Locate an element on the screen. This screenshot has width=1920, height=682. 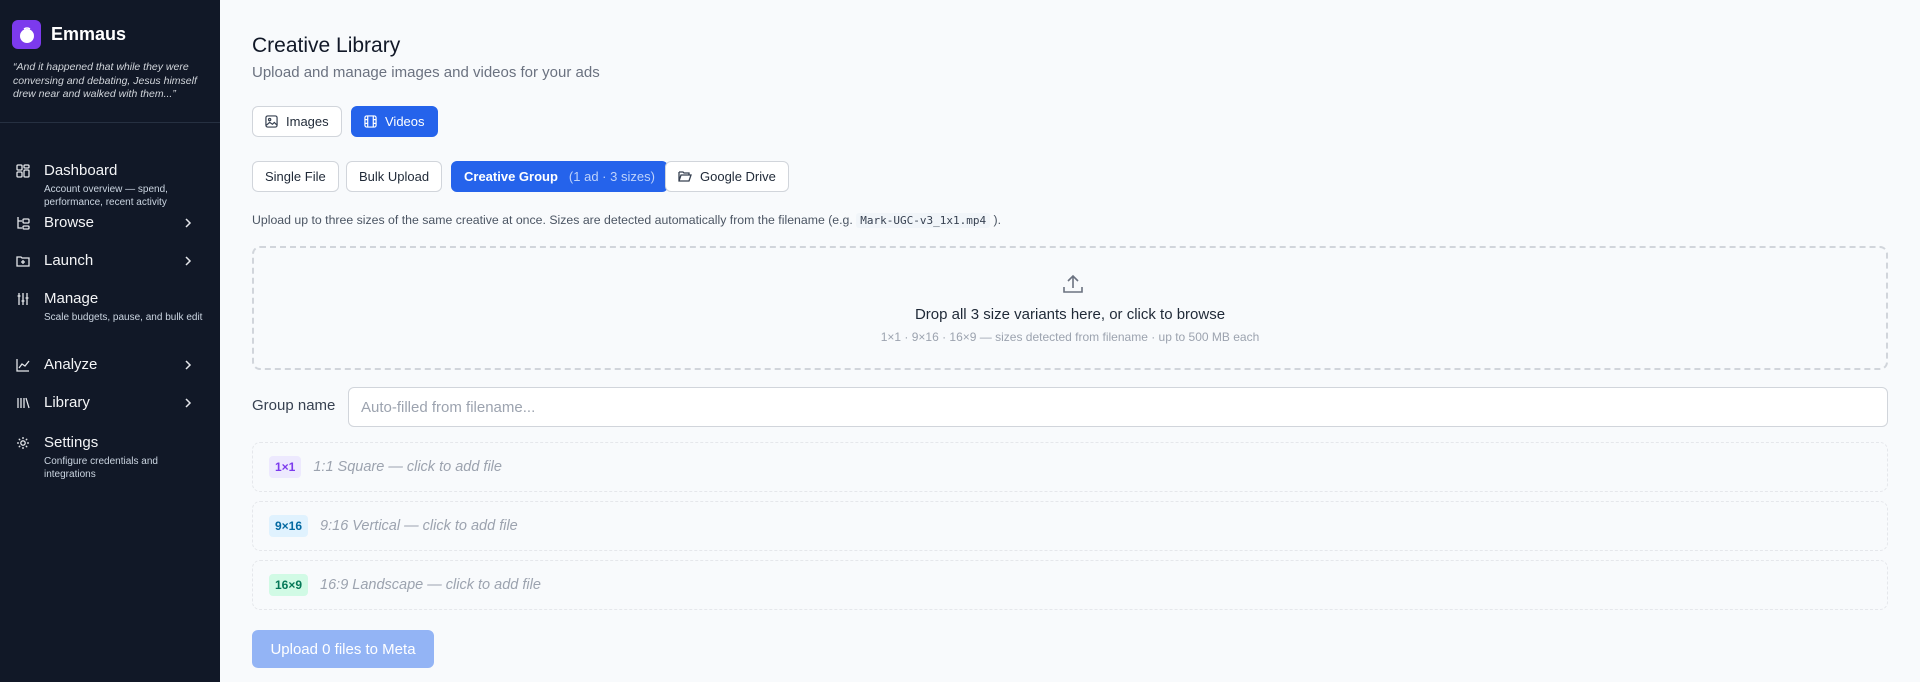
page-title: Creative Library is located at coordinates (326, 45).